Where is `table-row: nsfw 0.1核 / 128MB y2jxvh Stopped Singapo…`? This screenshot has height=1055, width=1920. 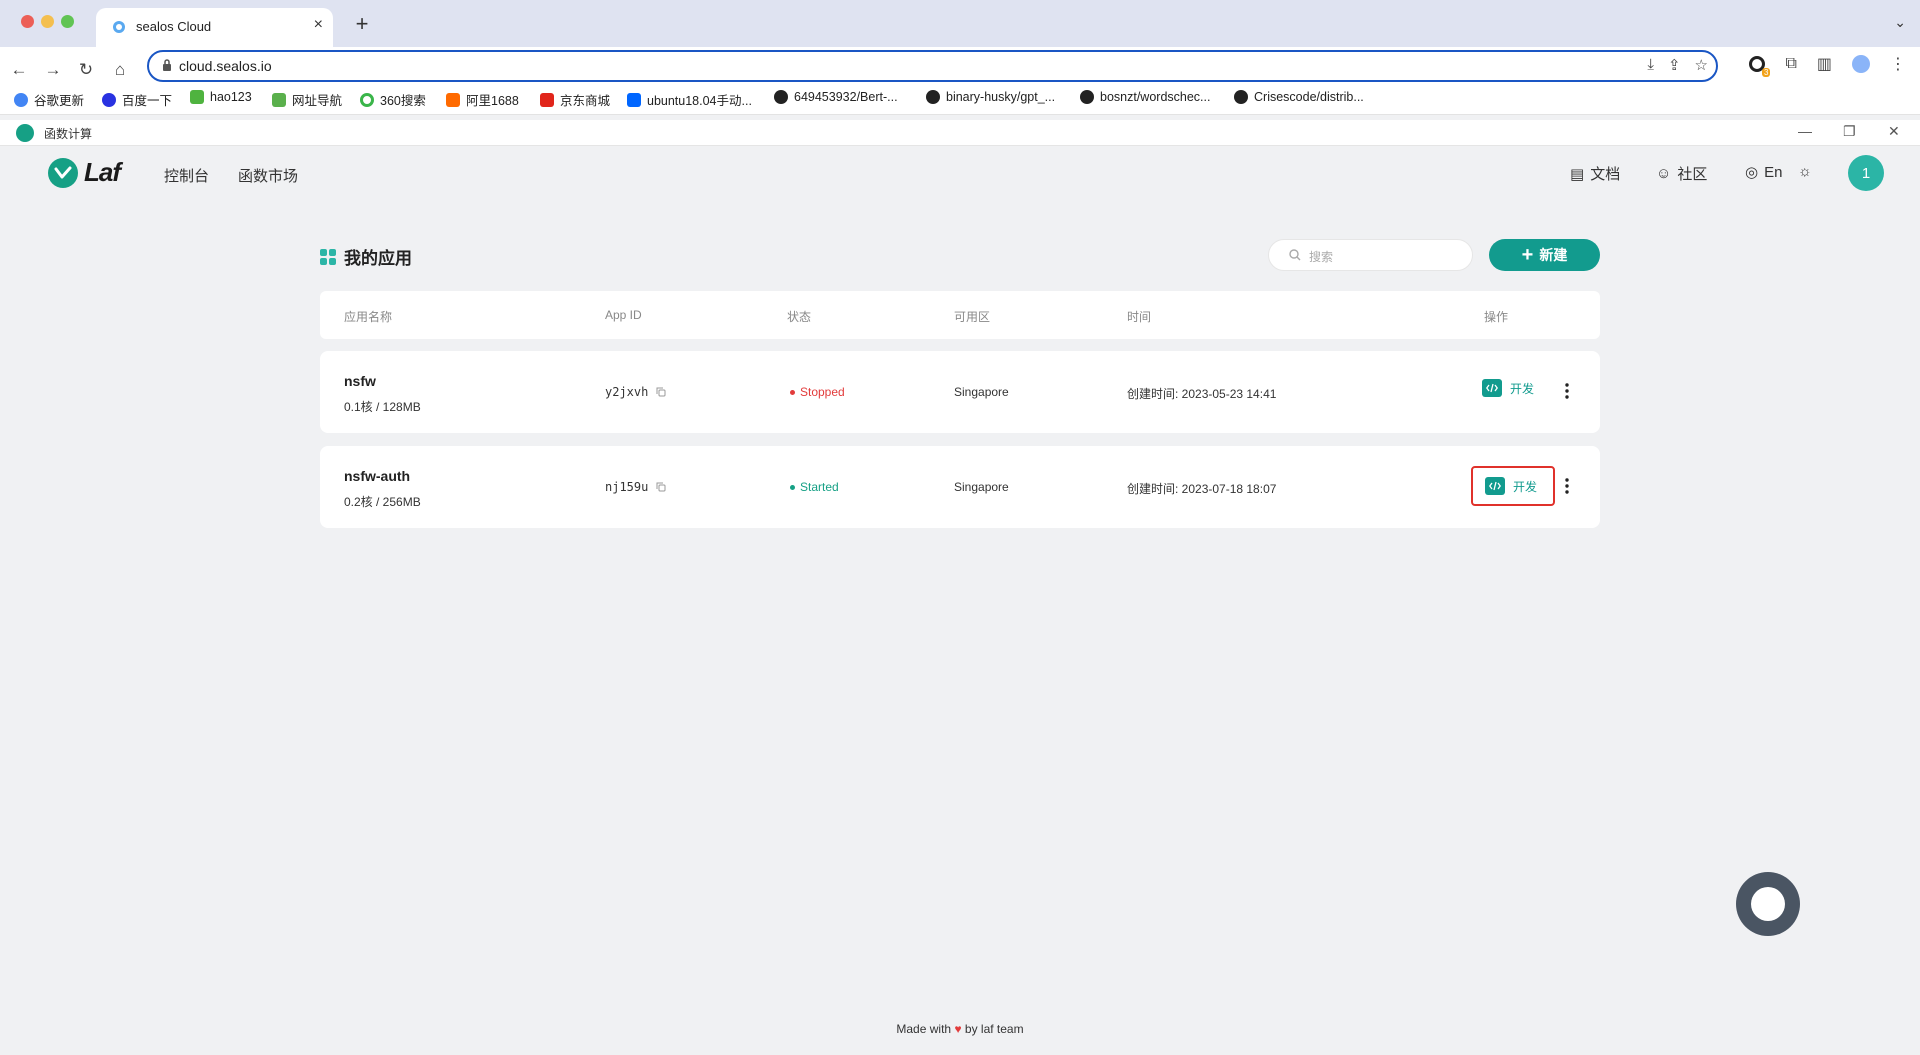
table-row: nsfw 0.1核 / 128MB y2jxvh Stopped Singapo… is located at coordinates (960, 392).